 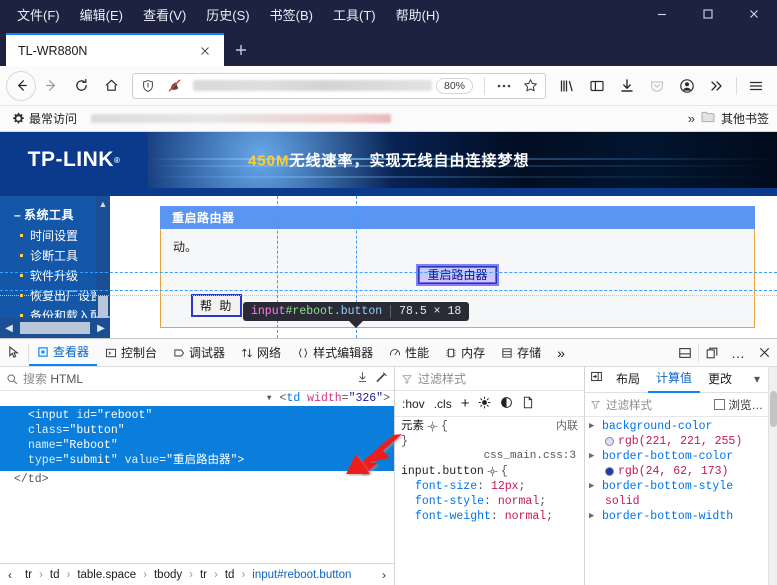 I want to click on declaration-font-size: font-size: 12px;, so click(x=489, y=486).